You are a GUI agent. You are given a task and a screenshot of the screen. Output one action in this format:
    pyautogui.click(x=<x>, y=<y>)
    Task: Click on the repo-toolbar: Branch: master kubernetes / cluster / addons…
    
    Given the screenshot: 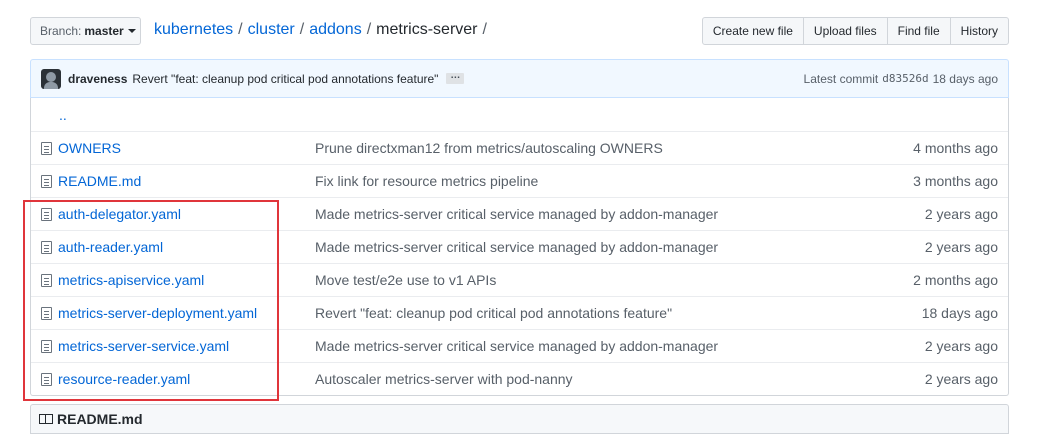 What is the action you would take?
    pyautogui.click(x=519, y=32)
    